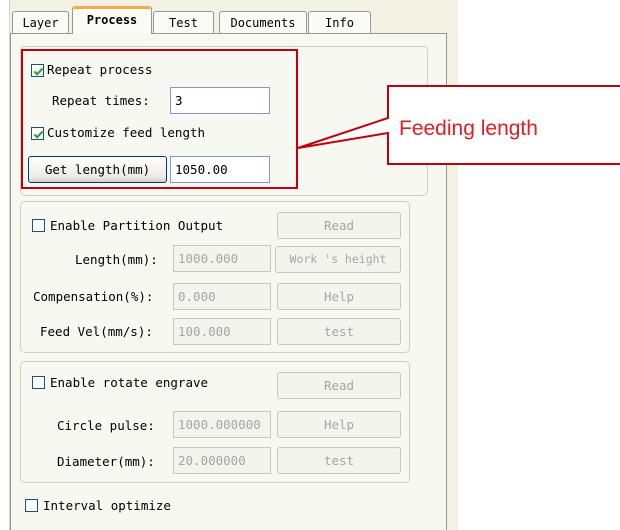  I want to click on enable-rotate-label: Enable rotate engrave, so click(129, 382).